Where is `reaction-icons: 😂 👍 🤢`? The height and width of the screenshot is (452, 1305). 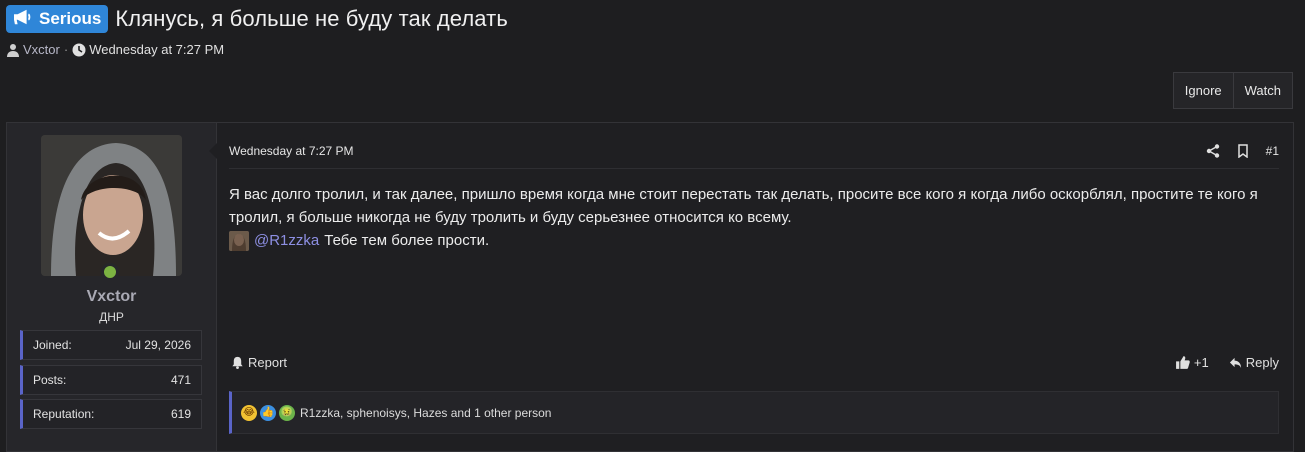 reaction-icons: 😂 👍 🤢 is located at coordinates (268, 412).